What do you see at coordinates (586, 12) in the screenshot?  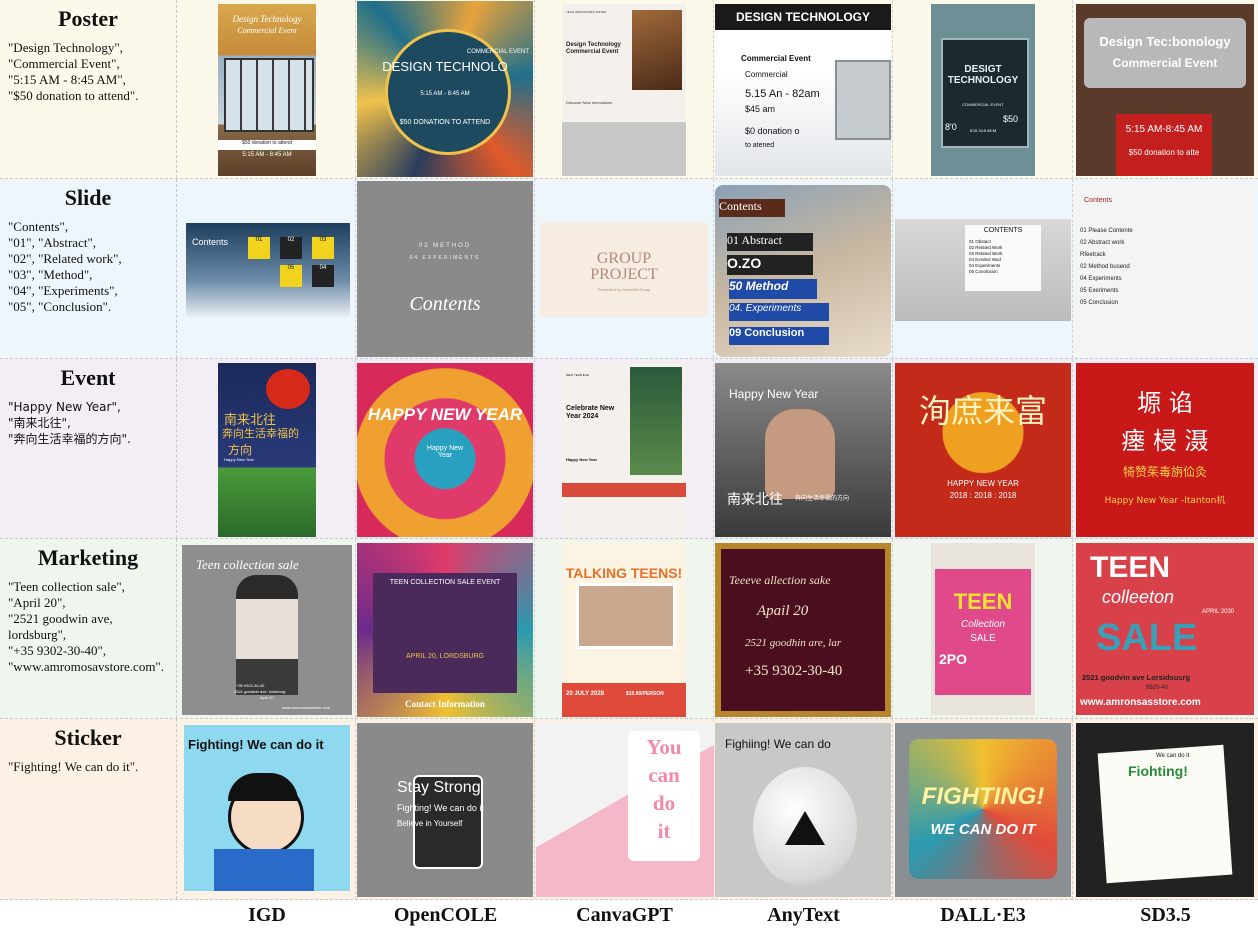 I see `poster-header: TECH INNOVATORS UNITED` at bounding box center [586, 12].